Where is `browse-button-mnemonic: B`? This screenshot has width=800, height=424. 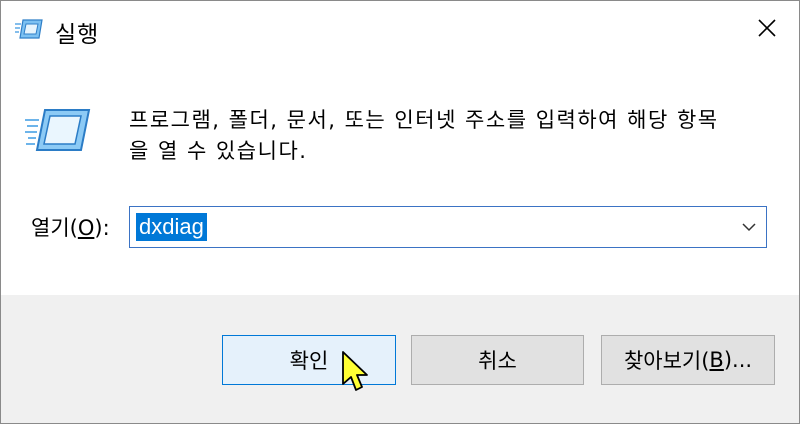
browse-button-mnemonic: B is located at coordinates (716, 360).